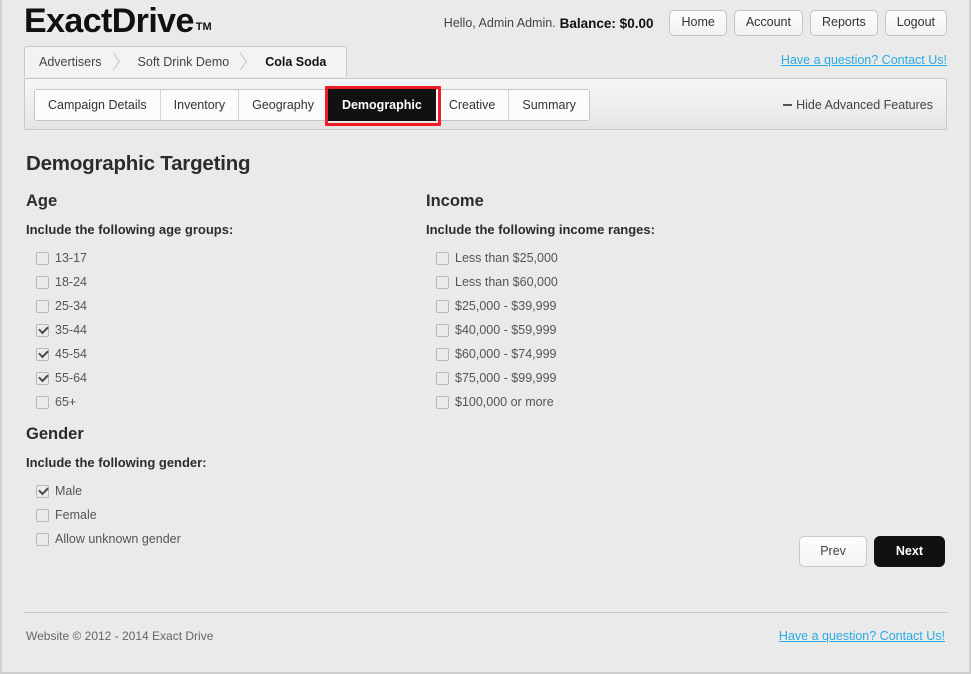  Describe the element at coordinates (549, 105) in the screenshot. I see `tab-summary: Summary` at that location.